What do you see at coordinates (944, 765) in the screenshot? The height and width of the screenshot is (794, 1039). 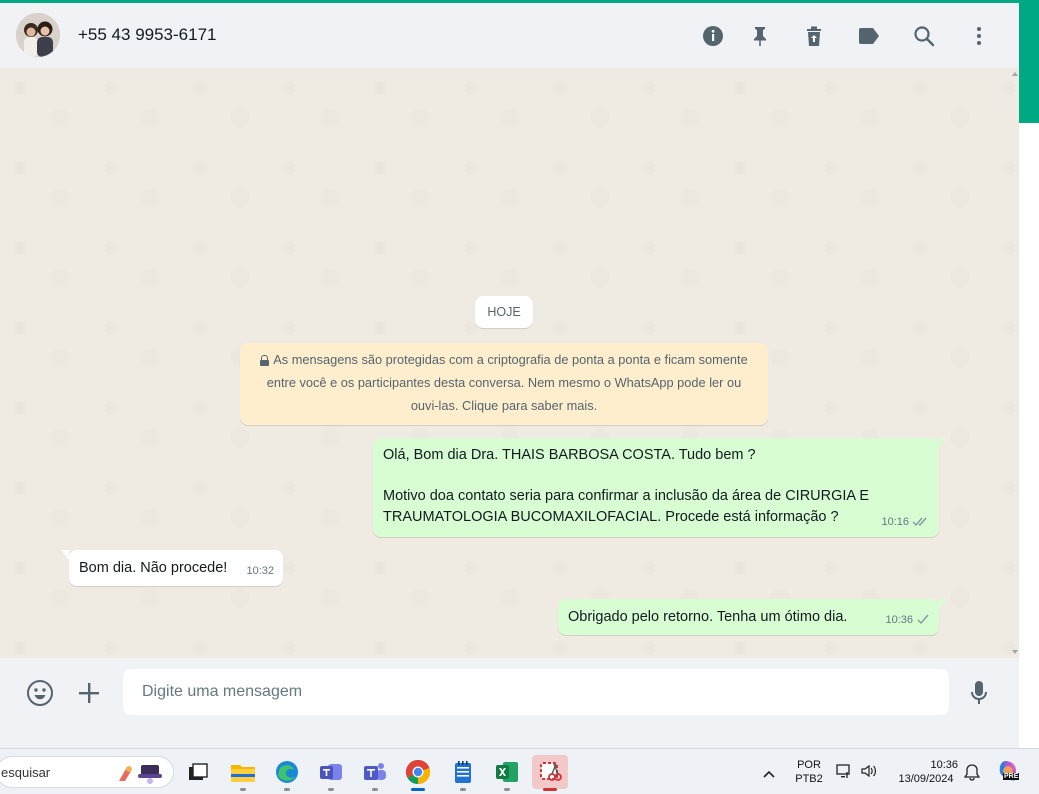 I see `clock-time: 10:36` at bounding box center [944, 765].